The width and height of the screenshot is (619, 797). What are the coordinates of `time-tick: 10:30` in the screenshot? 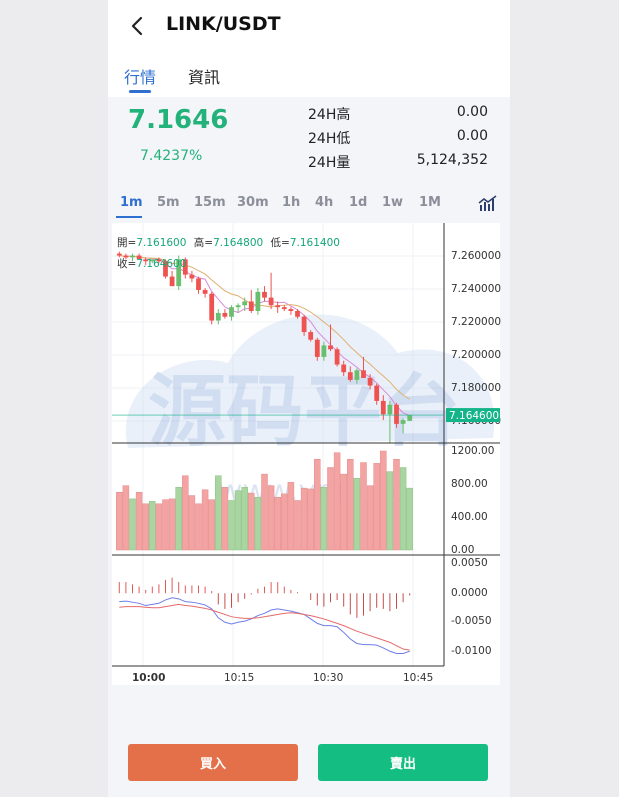 It's located at (328, 678).